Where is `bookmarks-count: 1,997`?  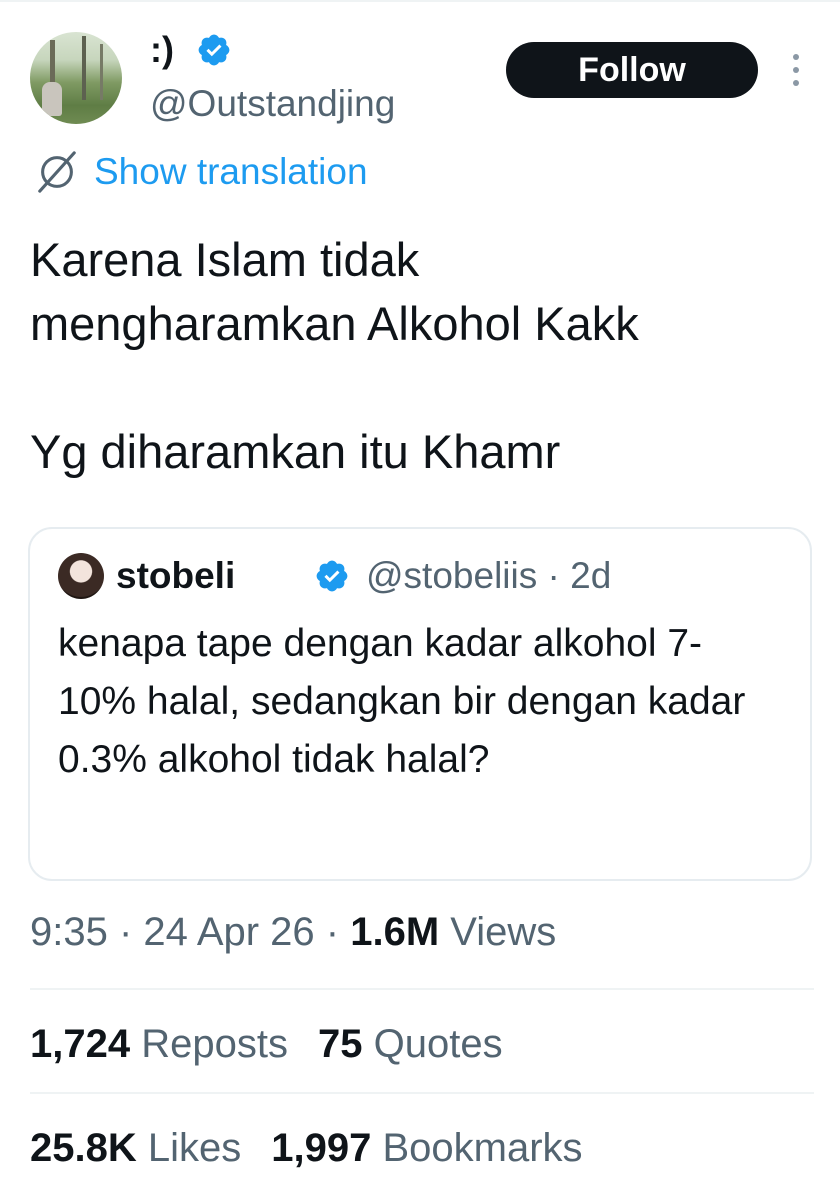
bookmarks-count: 1,997 is located at coordinates (321, 1148).